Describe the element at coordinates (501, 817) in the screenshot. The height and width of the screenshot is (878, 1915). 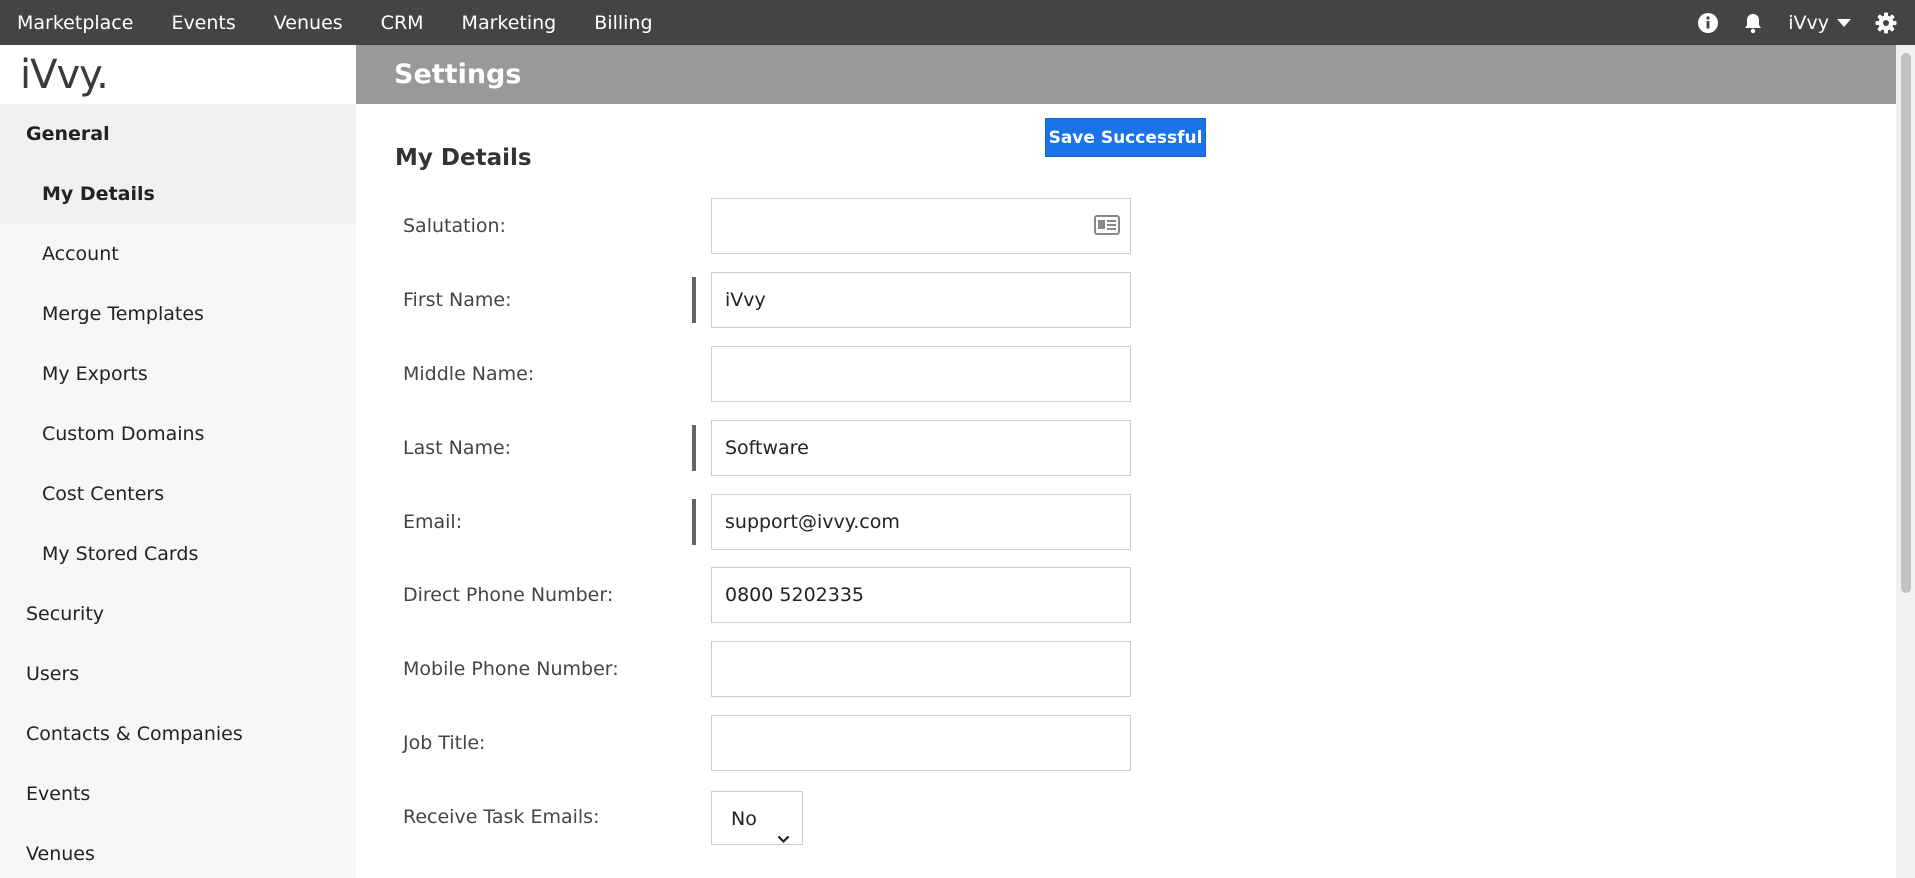
I see `receive-task-emails-label: Receive Task Emails:` at that location.